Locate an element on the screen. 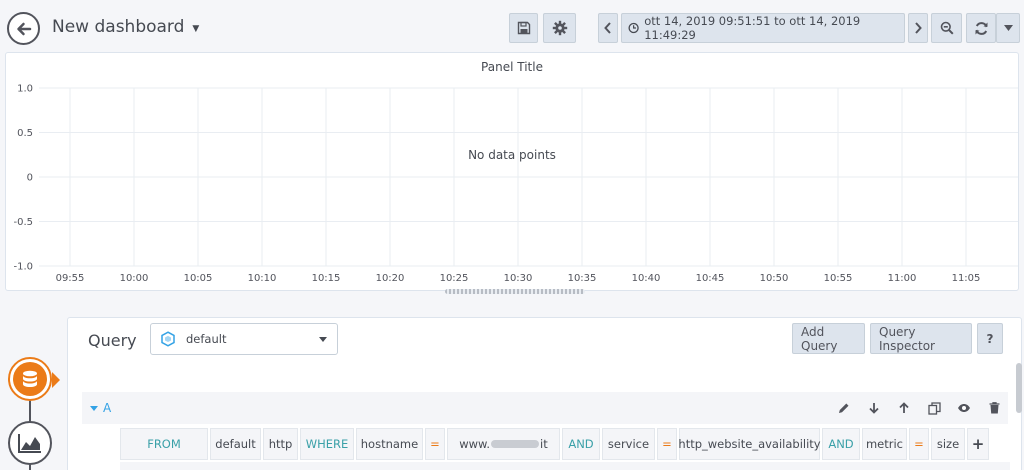  duplicate-query-button is located at coordinates (934, 408).